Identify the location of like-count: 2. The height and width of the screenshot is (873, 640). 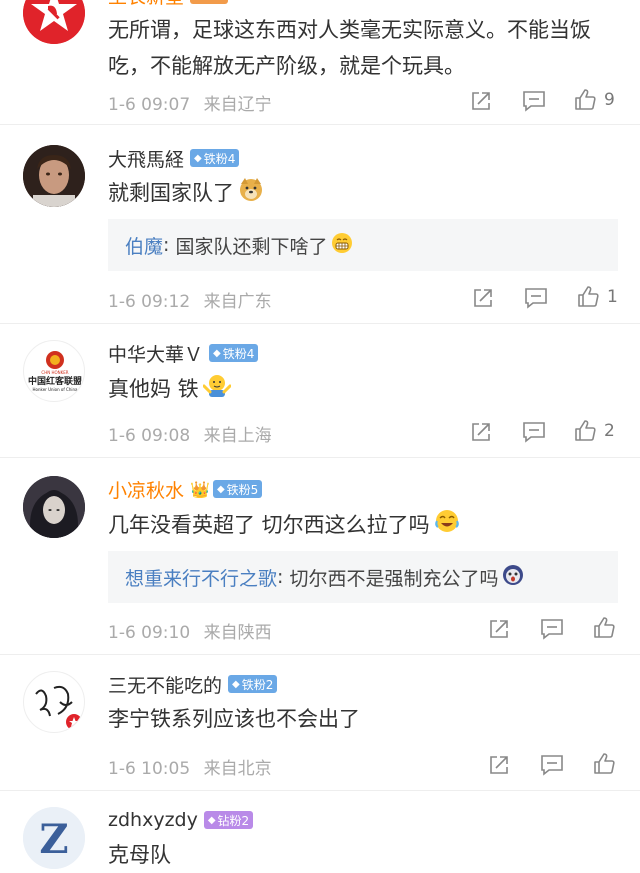
(609, 431).